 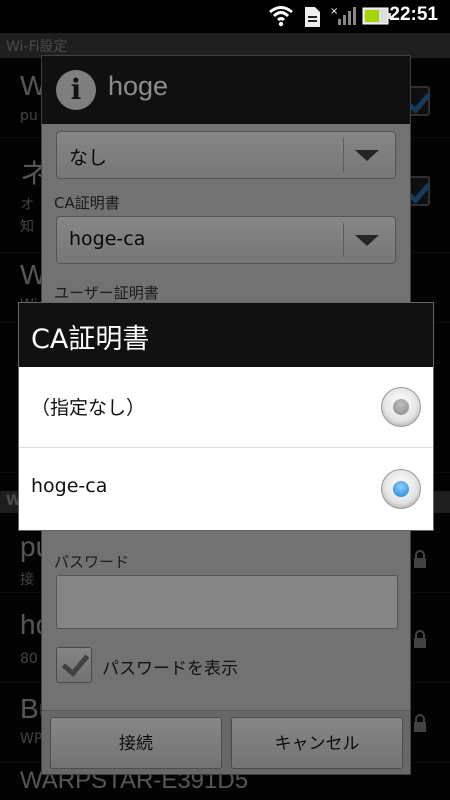 What do you see at coordinates (225, 16) in the screenshot?
I see `status-bar: × 22:51` at bounding box center [225, 16].